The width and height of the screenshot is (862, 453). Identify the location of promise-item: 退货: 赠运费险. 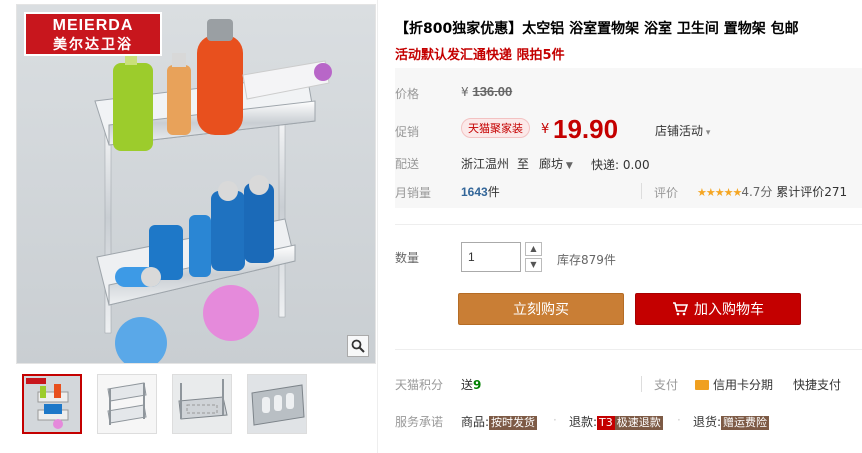
(731, 421).